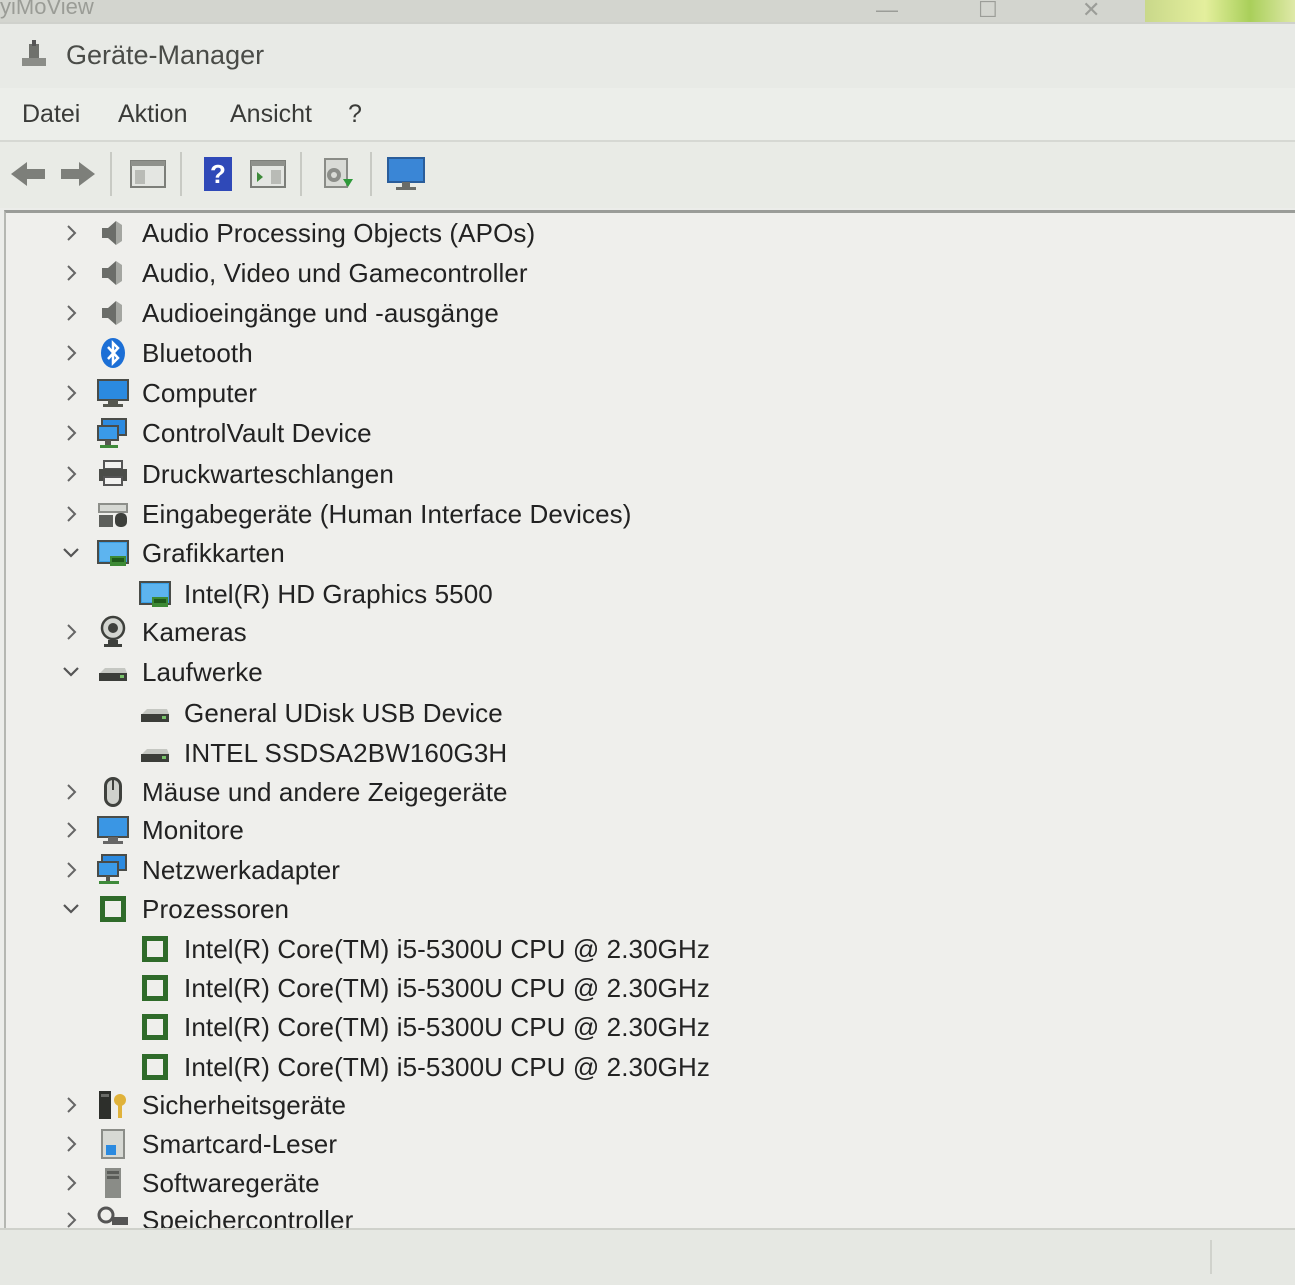 The height and width of the screenshot is (1285, 1295). I want to click on tree-category-row: Kameras, so click(646, 632).